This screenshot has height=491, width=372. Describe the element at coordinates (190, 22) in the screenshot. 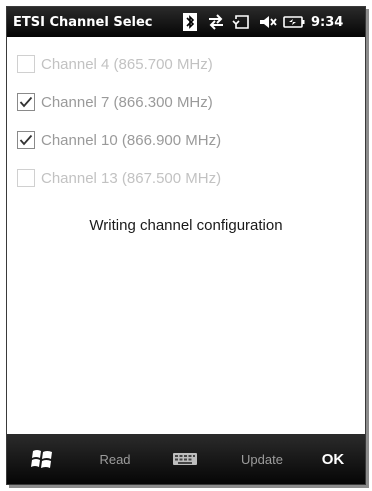

I see `bluetooth-icon` at that location.